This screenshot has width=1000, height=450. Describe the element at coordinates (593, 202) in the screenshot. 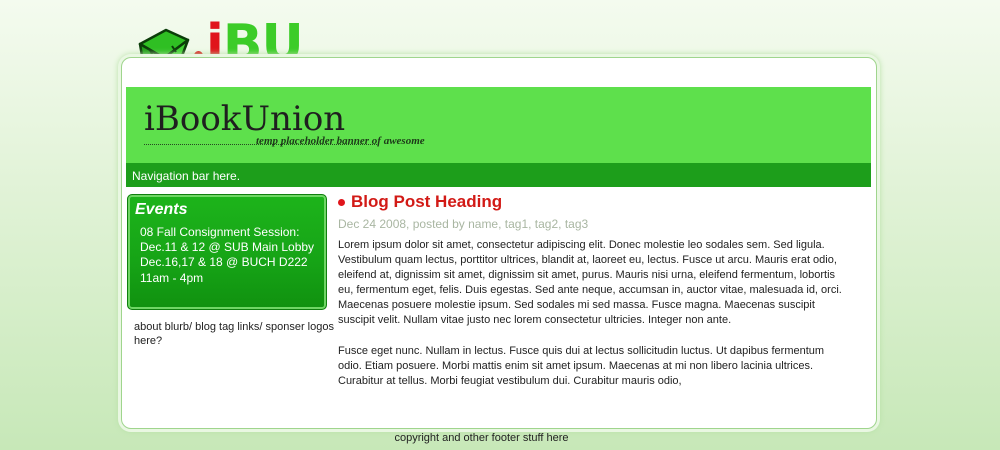

I see `post-heading-row: Blog Post Heading` at that location.